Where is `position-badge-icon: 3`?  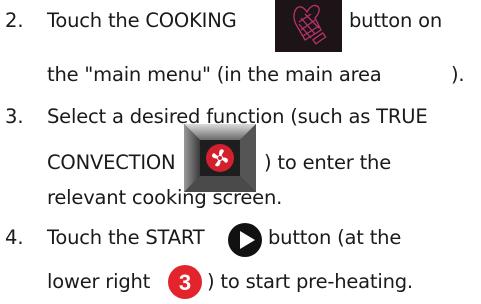 position-badge-icon: 3 is located at coordinates (185, 282).